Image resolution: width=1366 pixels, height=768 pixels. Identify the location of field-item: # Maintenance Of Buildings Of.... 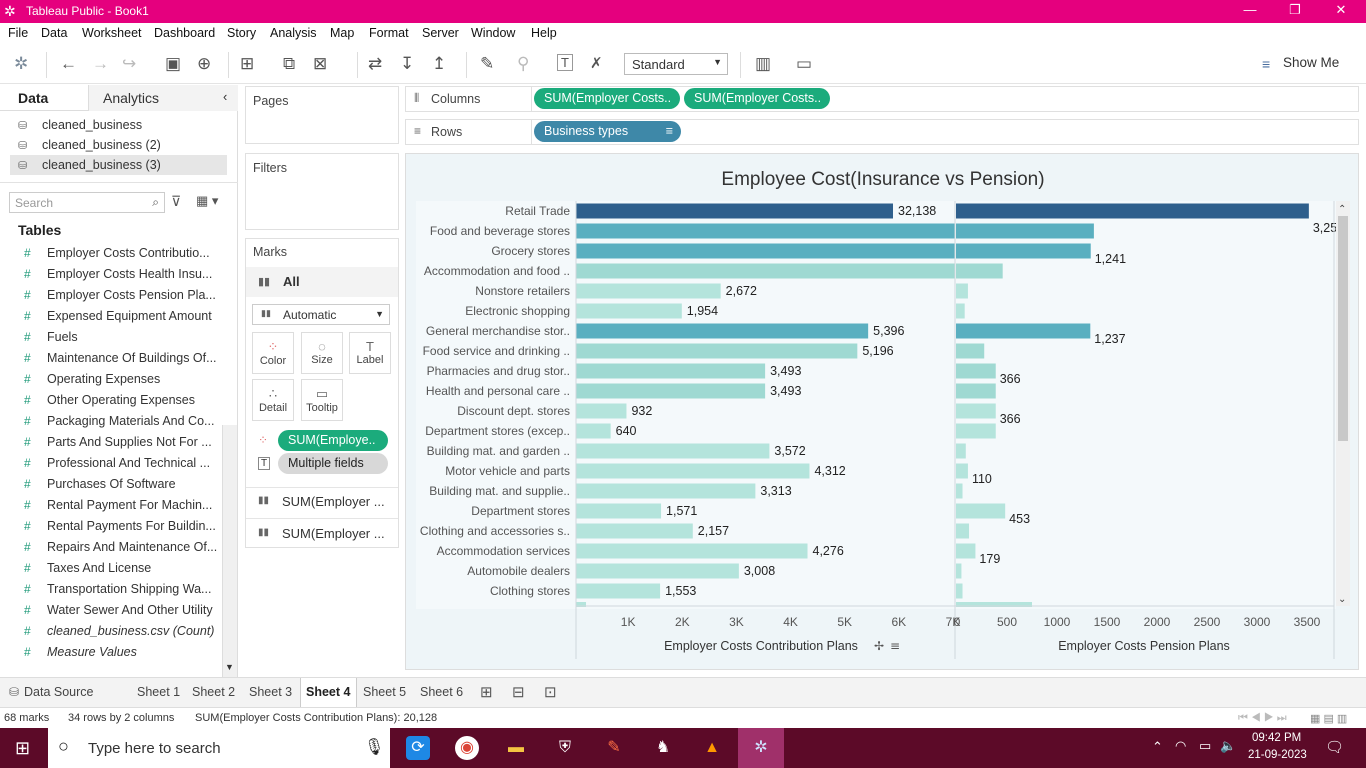
(111, 358).